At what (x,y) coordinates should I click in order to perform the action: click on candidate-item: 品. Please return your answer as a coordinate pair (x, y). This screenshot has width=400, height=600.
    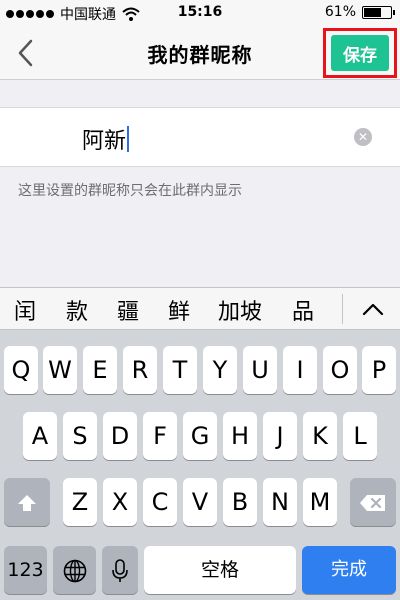
    Looking at the image, I should click on (303, 310).